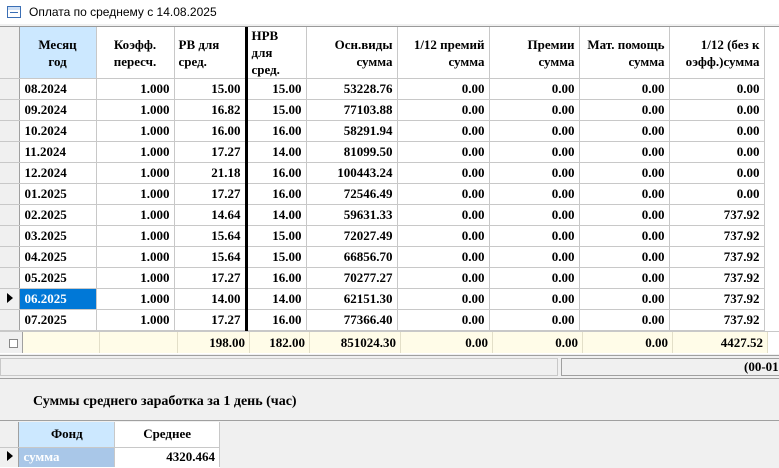  Describe the element at coordinates (624, 53) in the screenshot. I see `col-header-material-aid: Мат. помощь сумма` at that location.